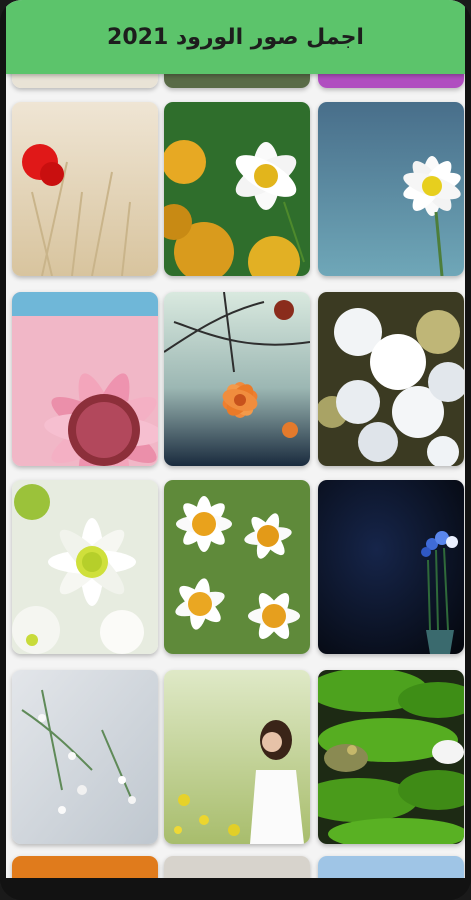  I want to click on gallery-tile-blue-flowers, so click(391, 567).